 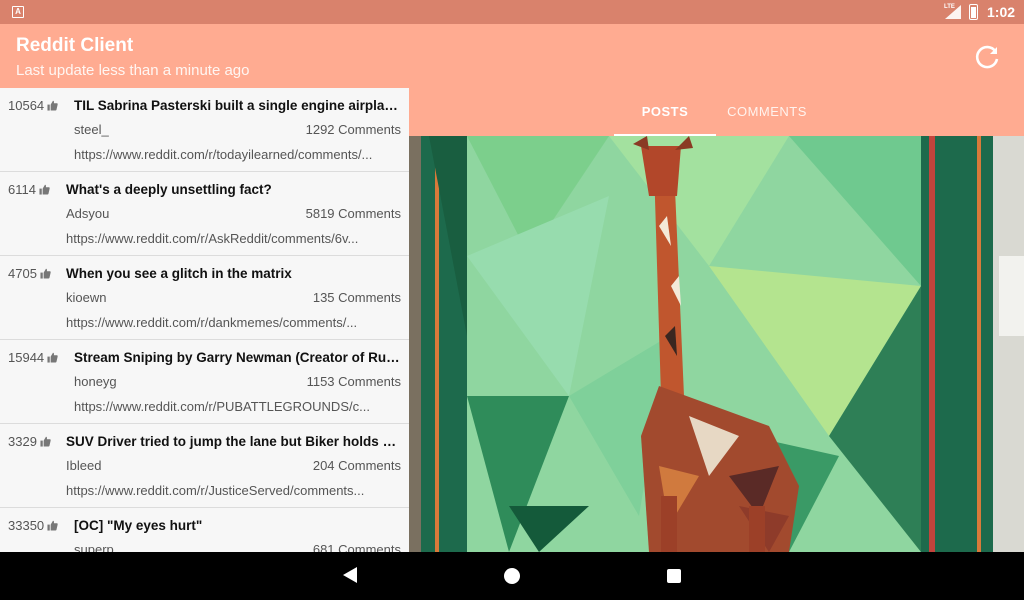 I want to click on tab-bar: POSTS COMMENTS, so click(x=716, y=112).